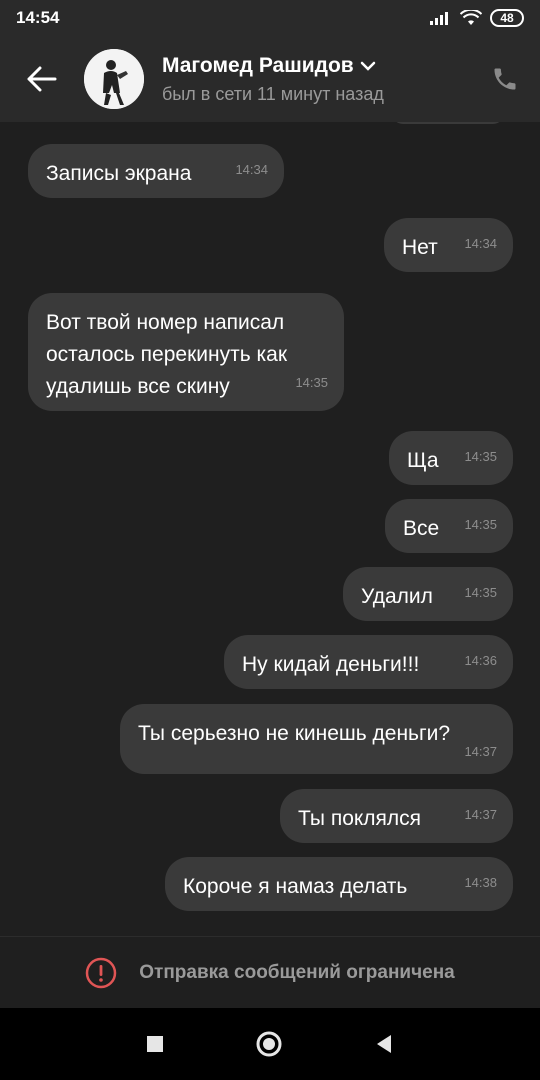 This screenshot has height=1080, width=540. I want to click on messaging-restricted-bar: Отправка сообщений ограничена, so click(270, 972).